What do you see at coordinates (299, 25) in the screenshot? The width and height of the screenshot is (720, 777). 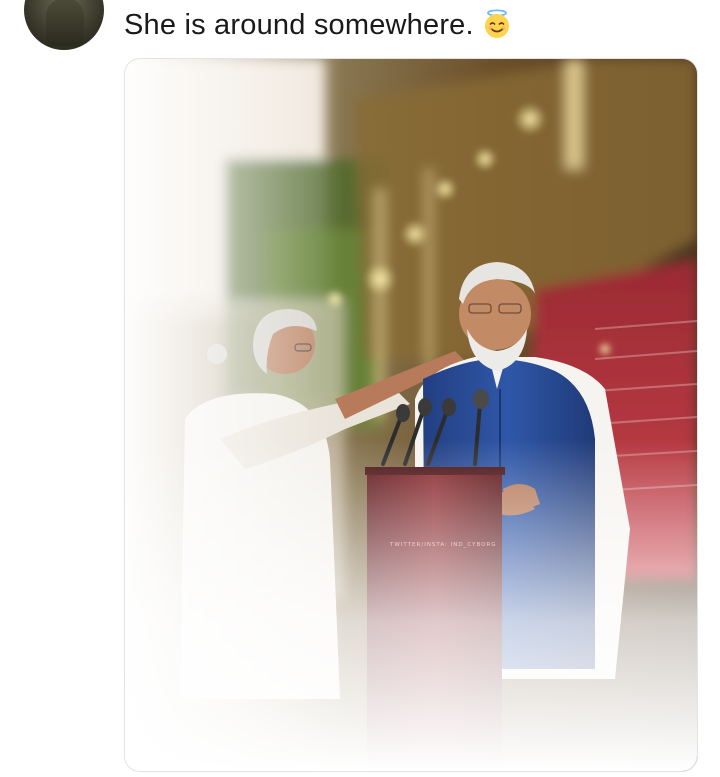 I see `post-text-content: She is around somewhere.` at bounding box center [299, 25].